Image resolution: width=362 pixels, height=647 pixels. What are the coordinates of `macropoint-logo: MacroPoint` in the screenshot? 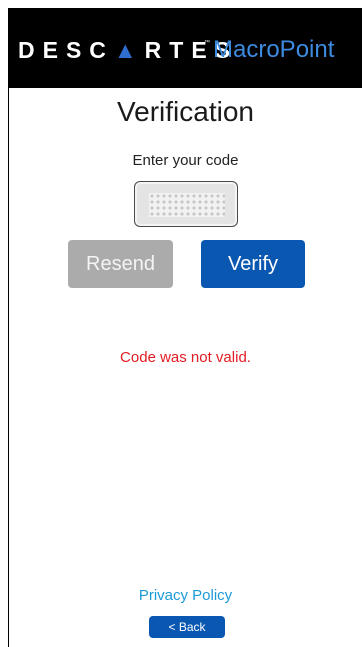 It's located at (274, 49).